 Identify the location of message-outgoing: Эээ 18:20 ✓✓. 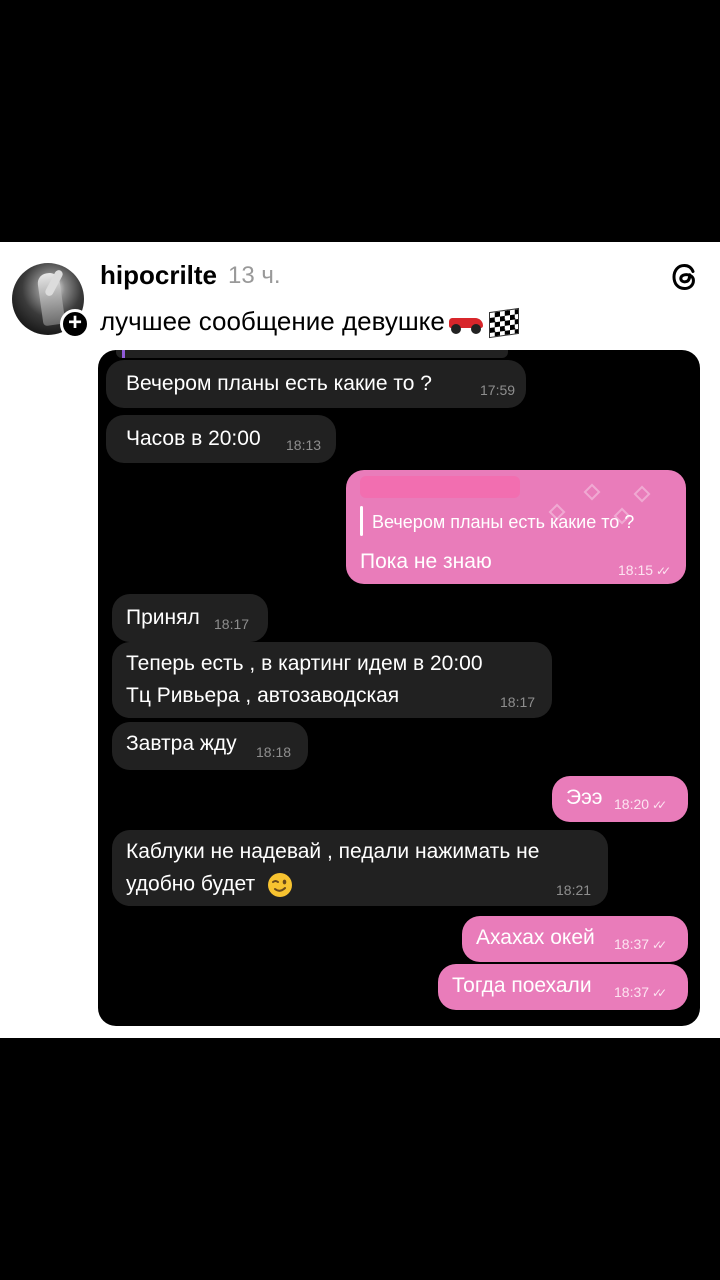
(620, 799).